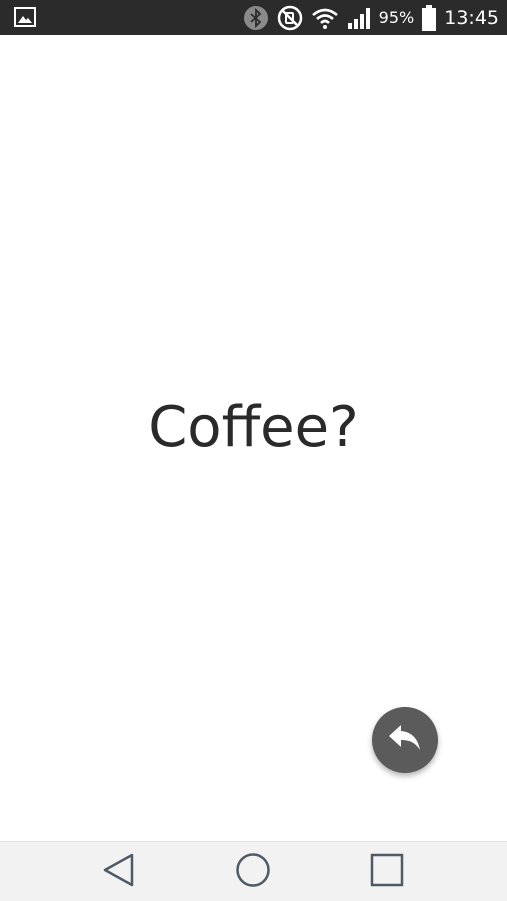 Image resolution: width=507 pixels, height=901 pixels. I want to click on recent-apps-button, so click(387, 872).